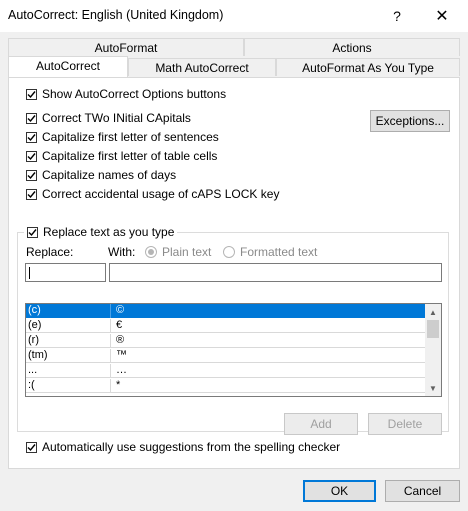  I want to click on with-label: With:, so click(122, 252).